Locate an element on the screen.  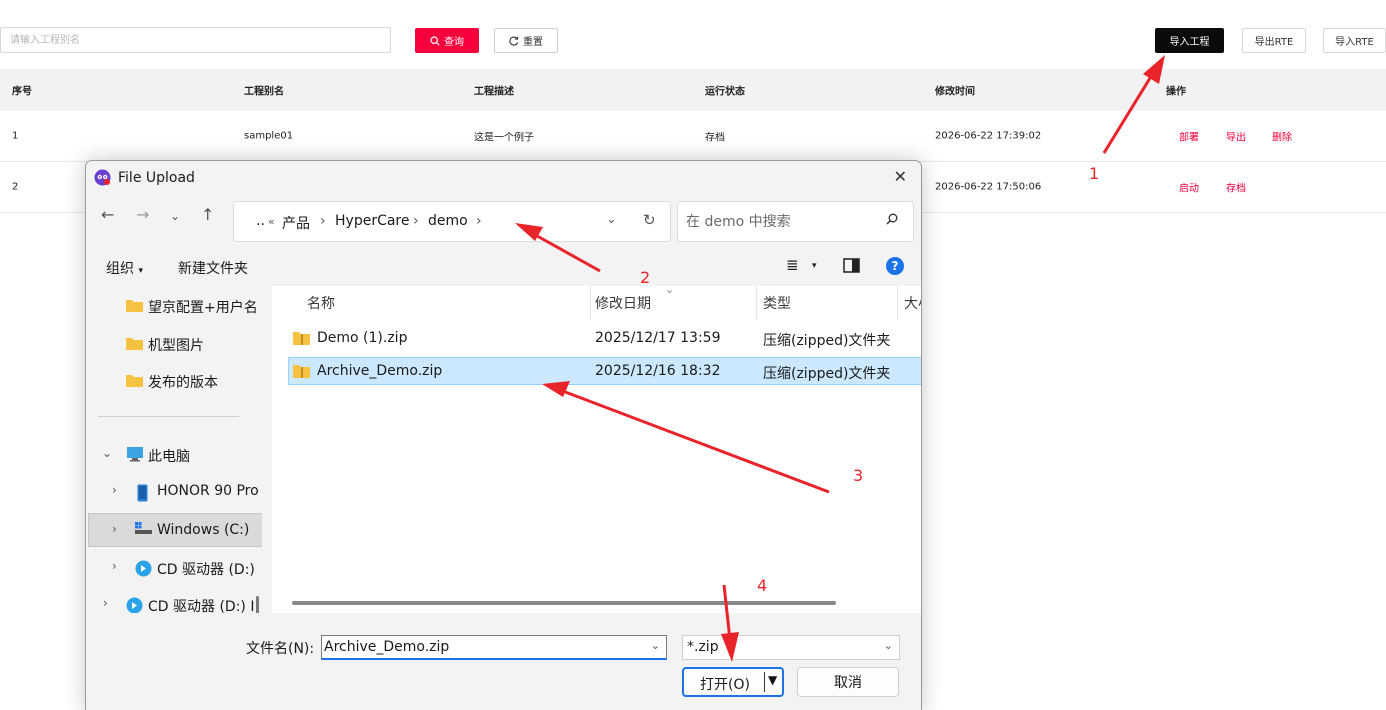
nav-item-this-pc: ⌄ 此电脑 is located at coordinates (174, 455).